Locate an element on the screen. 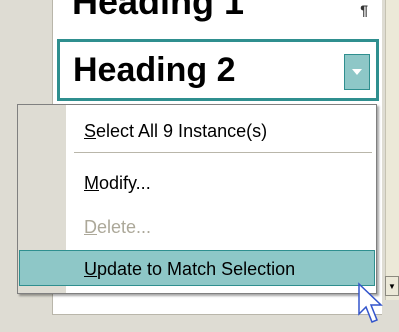 Image resolution: width=399 pixels, height=332 pixels. style-dropdown-button is located at coordinates (357, 72).